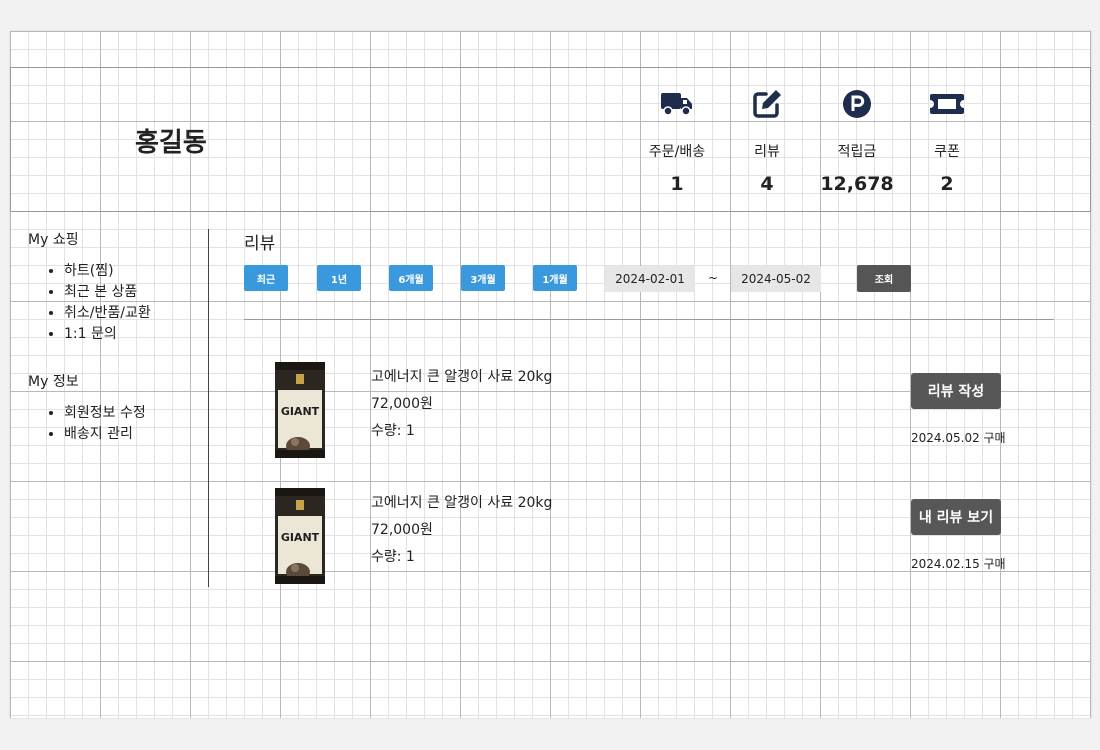 Image resolution: width=1100 pixels, height=750 pixels. Describe the element at coordinates (483, 278) in the screenshot. I see `filter-3months-button: 3개월` at that location.